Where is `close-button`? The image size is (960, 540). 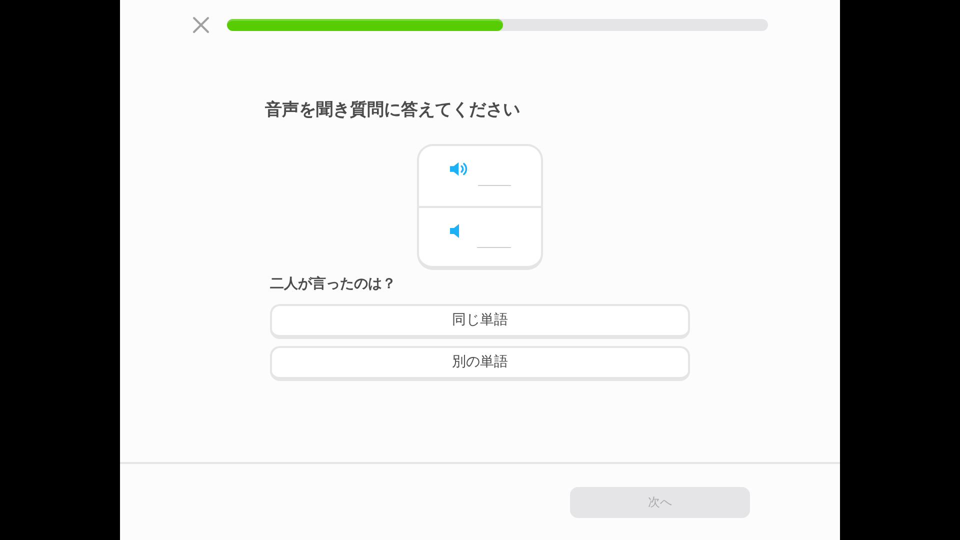
close-button is located at coordinates (201, 25).